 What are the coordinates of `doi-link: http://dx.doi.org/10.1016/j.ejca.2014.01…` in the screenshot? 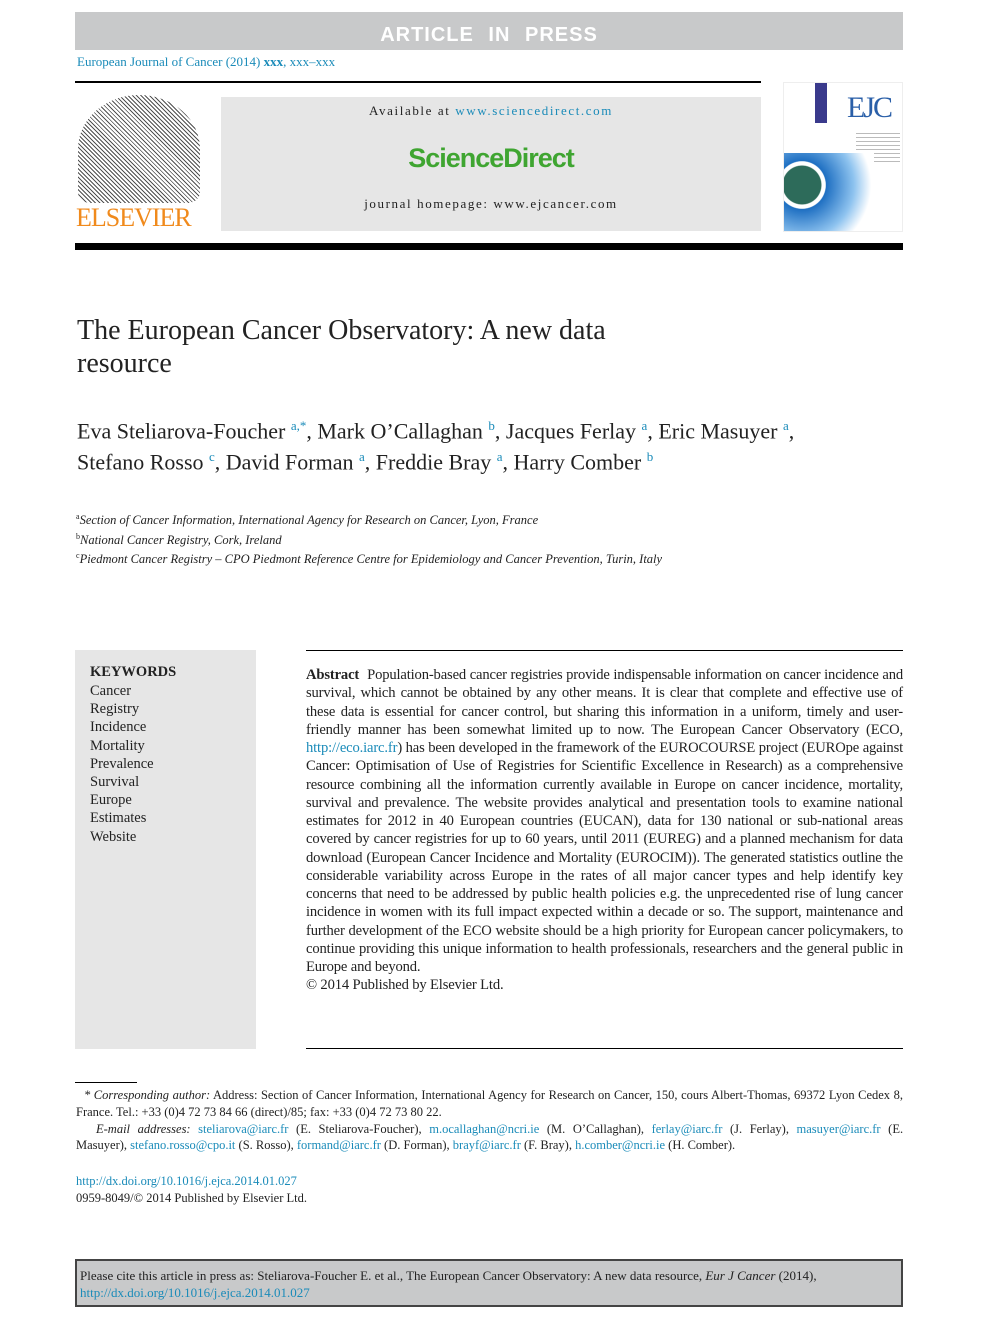 It's located at (186, 1181).